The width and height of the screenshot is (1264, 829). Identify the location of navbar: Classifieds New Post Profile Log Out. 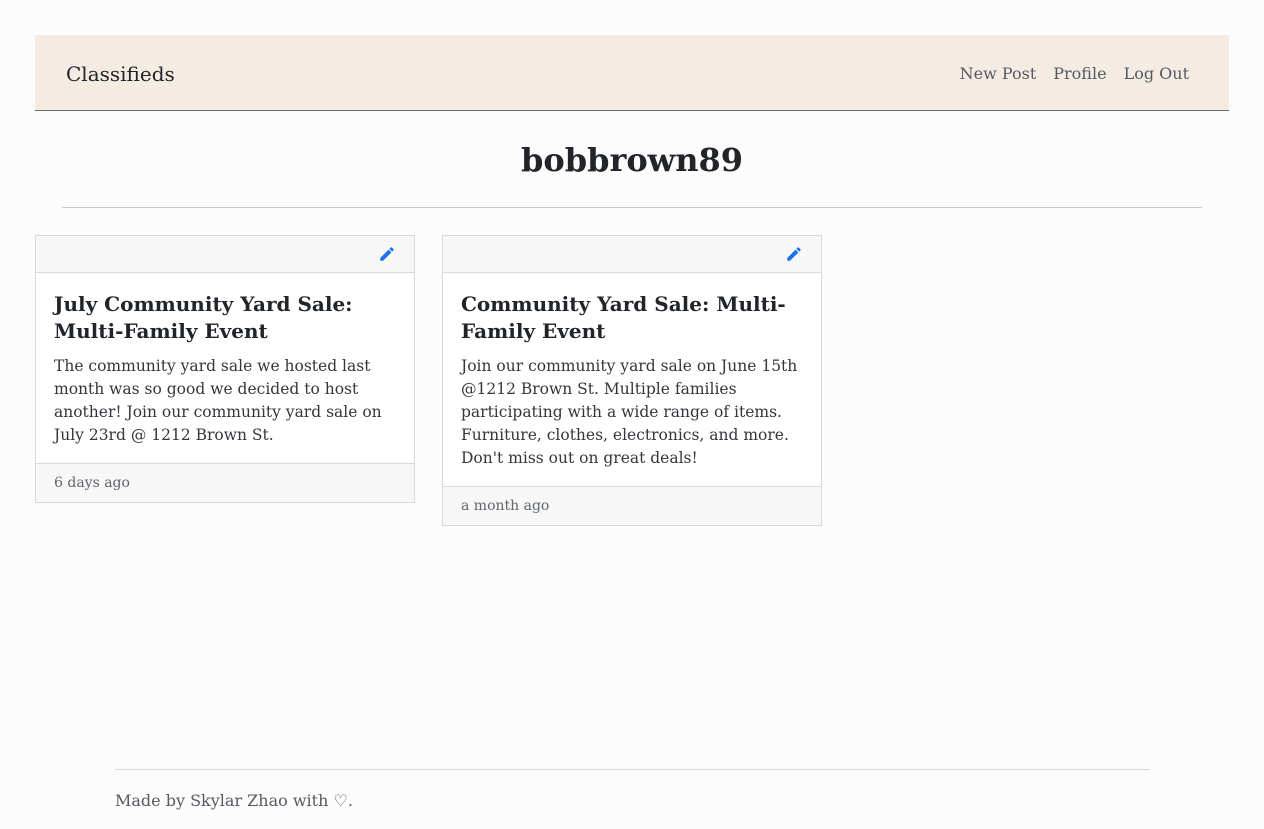
(632, 73).